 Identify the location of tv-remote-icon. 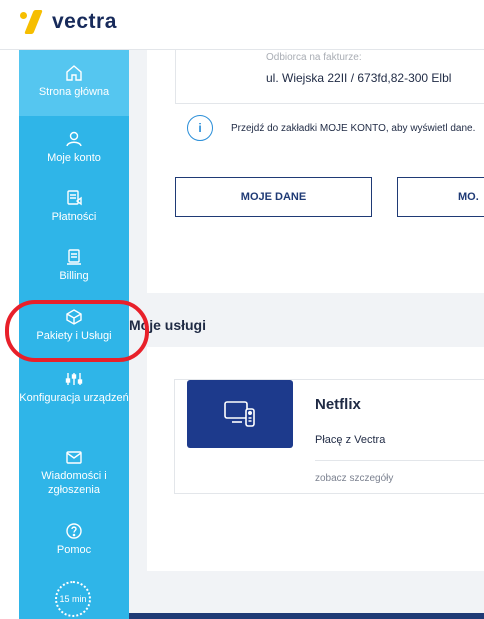
(240, 414).